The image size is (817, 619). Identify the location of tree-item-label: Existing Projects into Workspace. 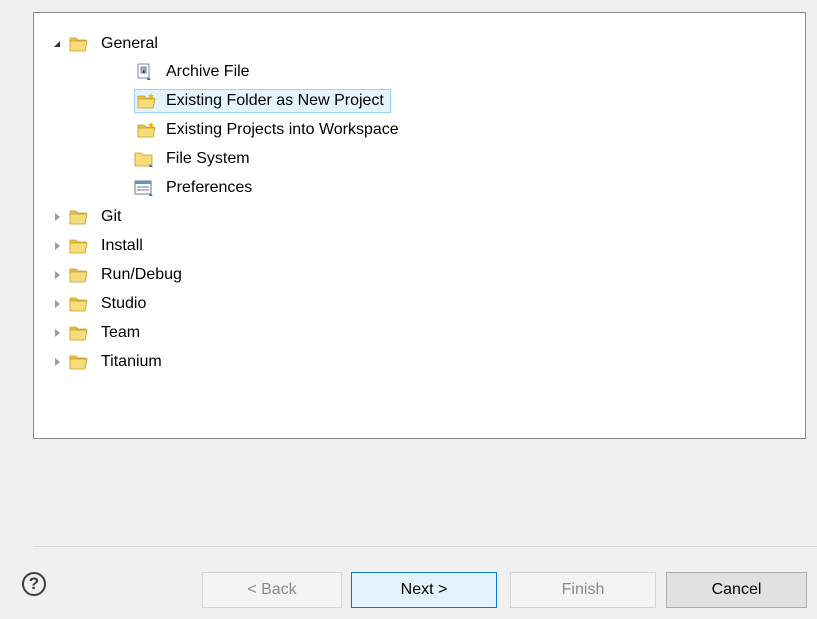
(282, 129).